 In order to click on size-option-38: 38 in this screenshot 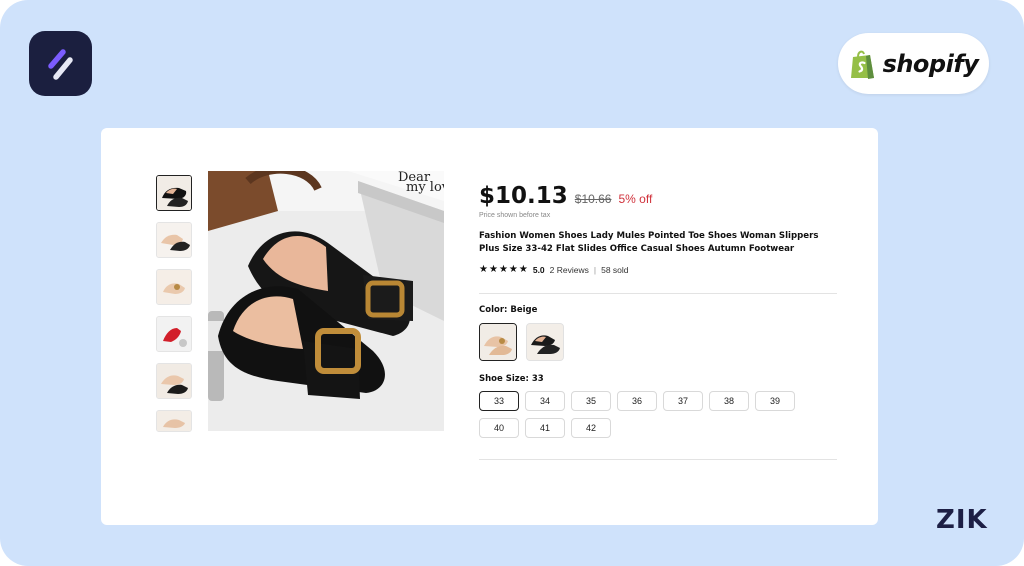, I will do `click(729, 401)`.